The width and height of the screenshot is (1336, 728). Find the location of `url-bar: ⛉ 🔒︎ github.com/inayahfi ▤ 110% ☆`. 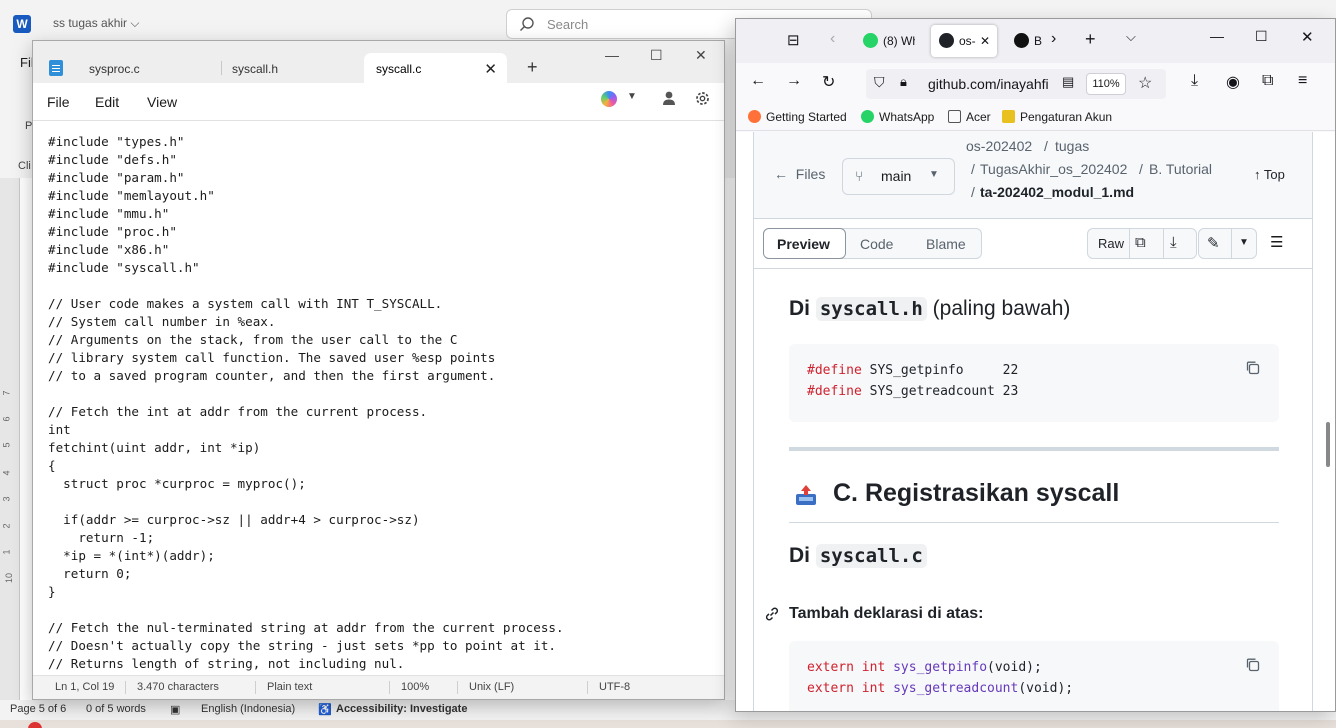

url-bar: ⛉ 🔒︎ github.com/inayahfi ▤ 110% ☆ is located at coordinates (1016, 84).